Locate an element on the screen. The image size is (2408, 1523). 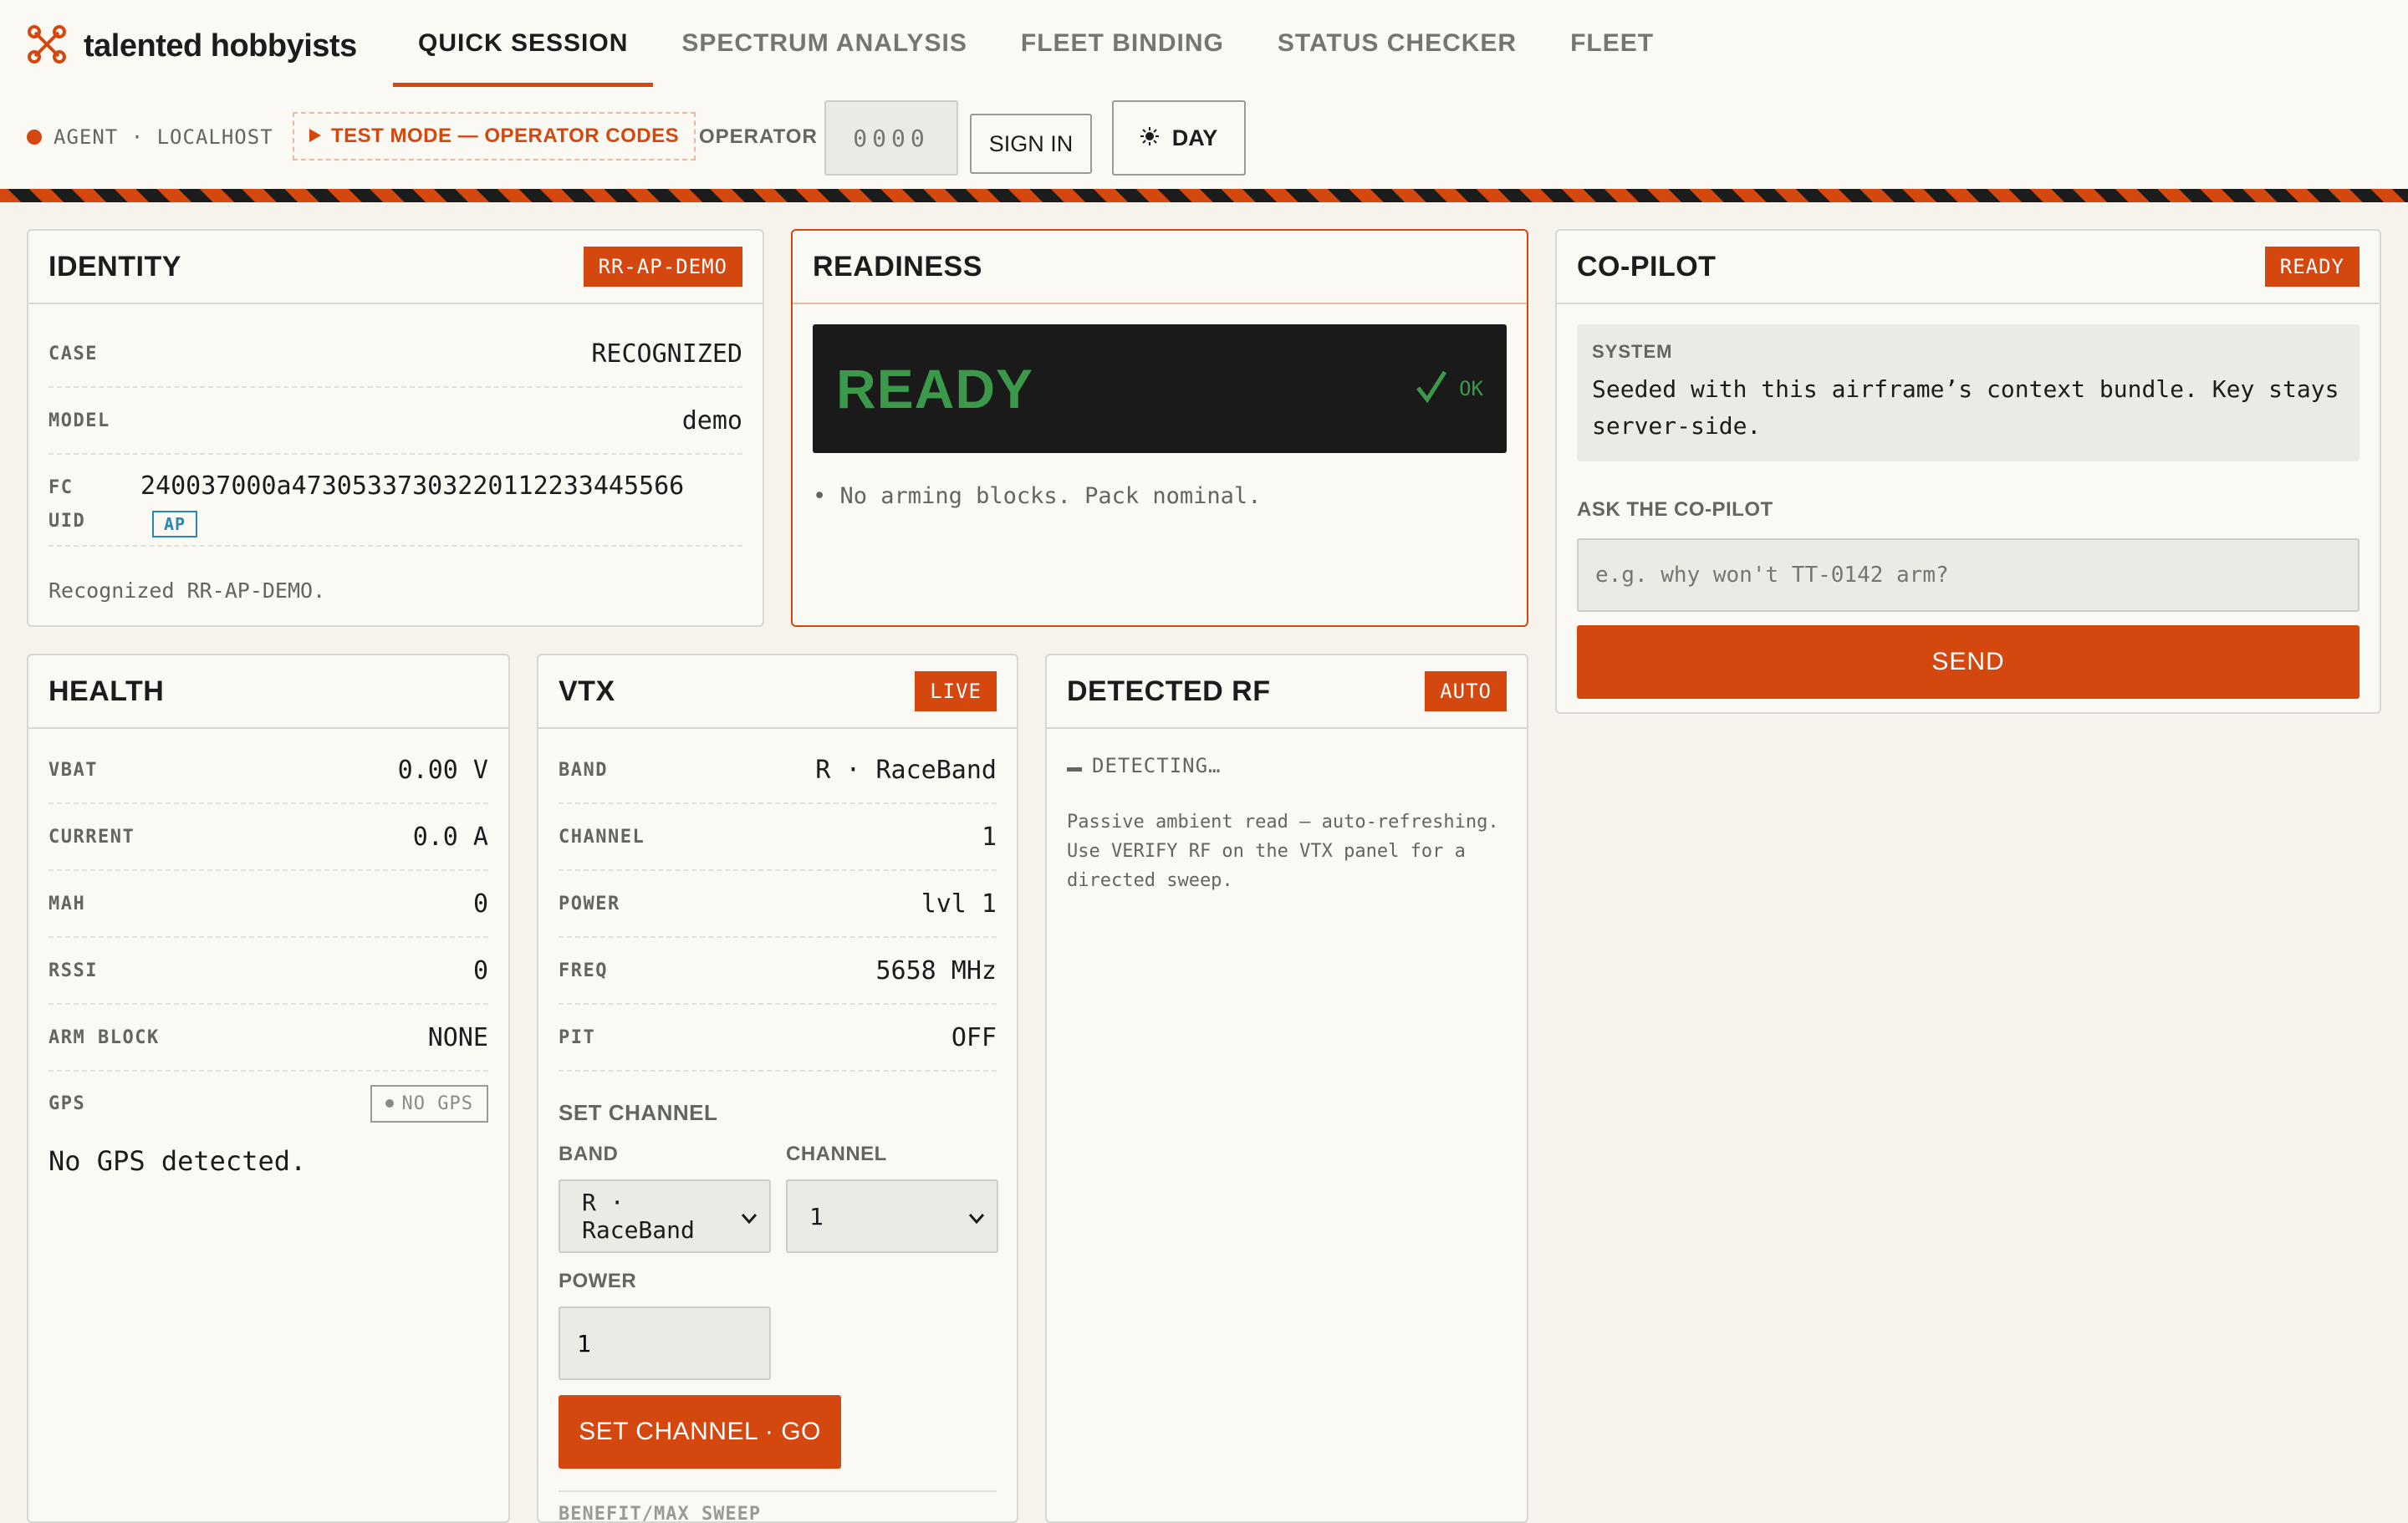
copilot-badge: READY is located at coordinates (2312, 267).